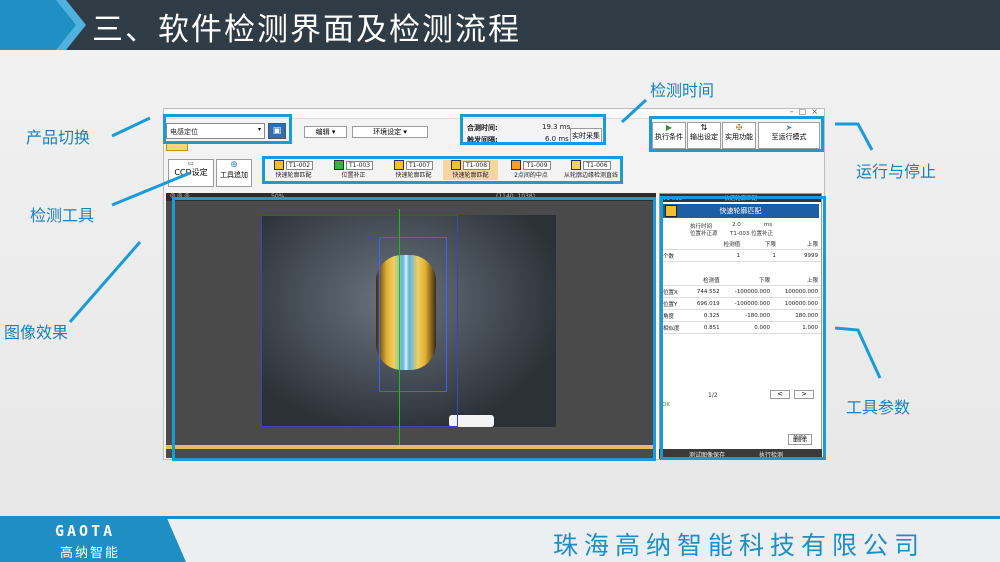  What do you see at coordinates (682, 90) in the screenshot?
I see `label-detect-time: 检测时间` at bounding box center [682, 90].